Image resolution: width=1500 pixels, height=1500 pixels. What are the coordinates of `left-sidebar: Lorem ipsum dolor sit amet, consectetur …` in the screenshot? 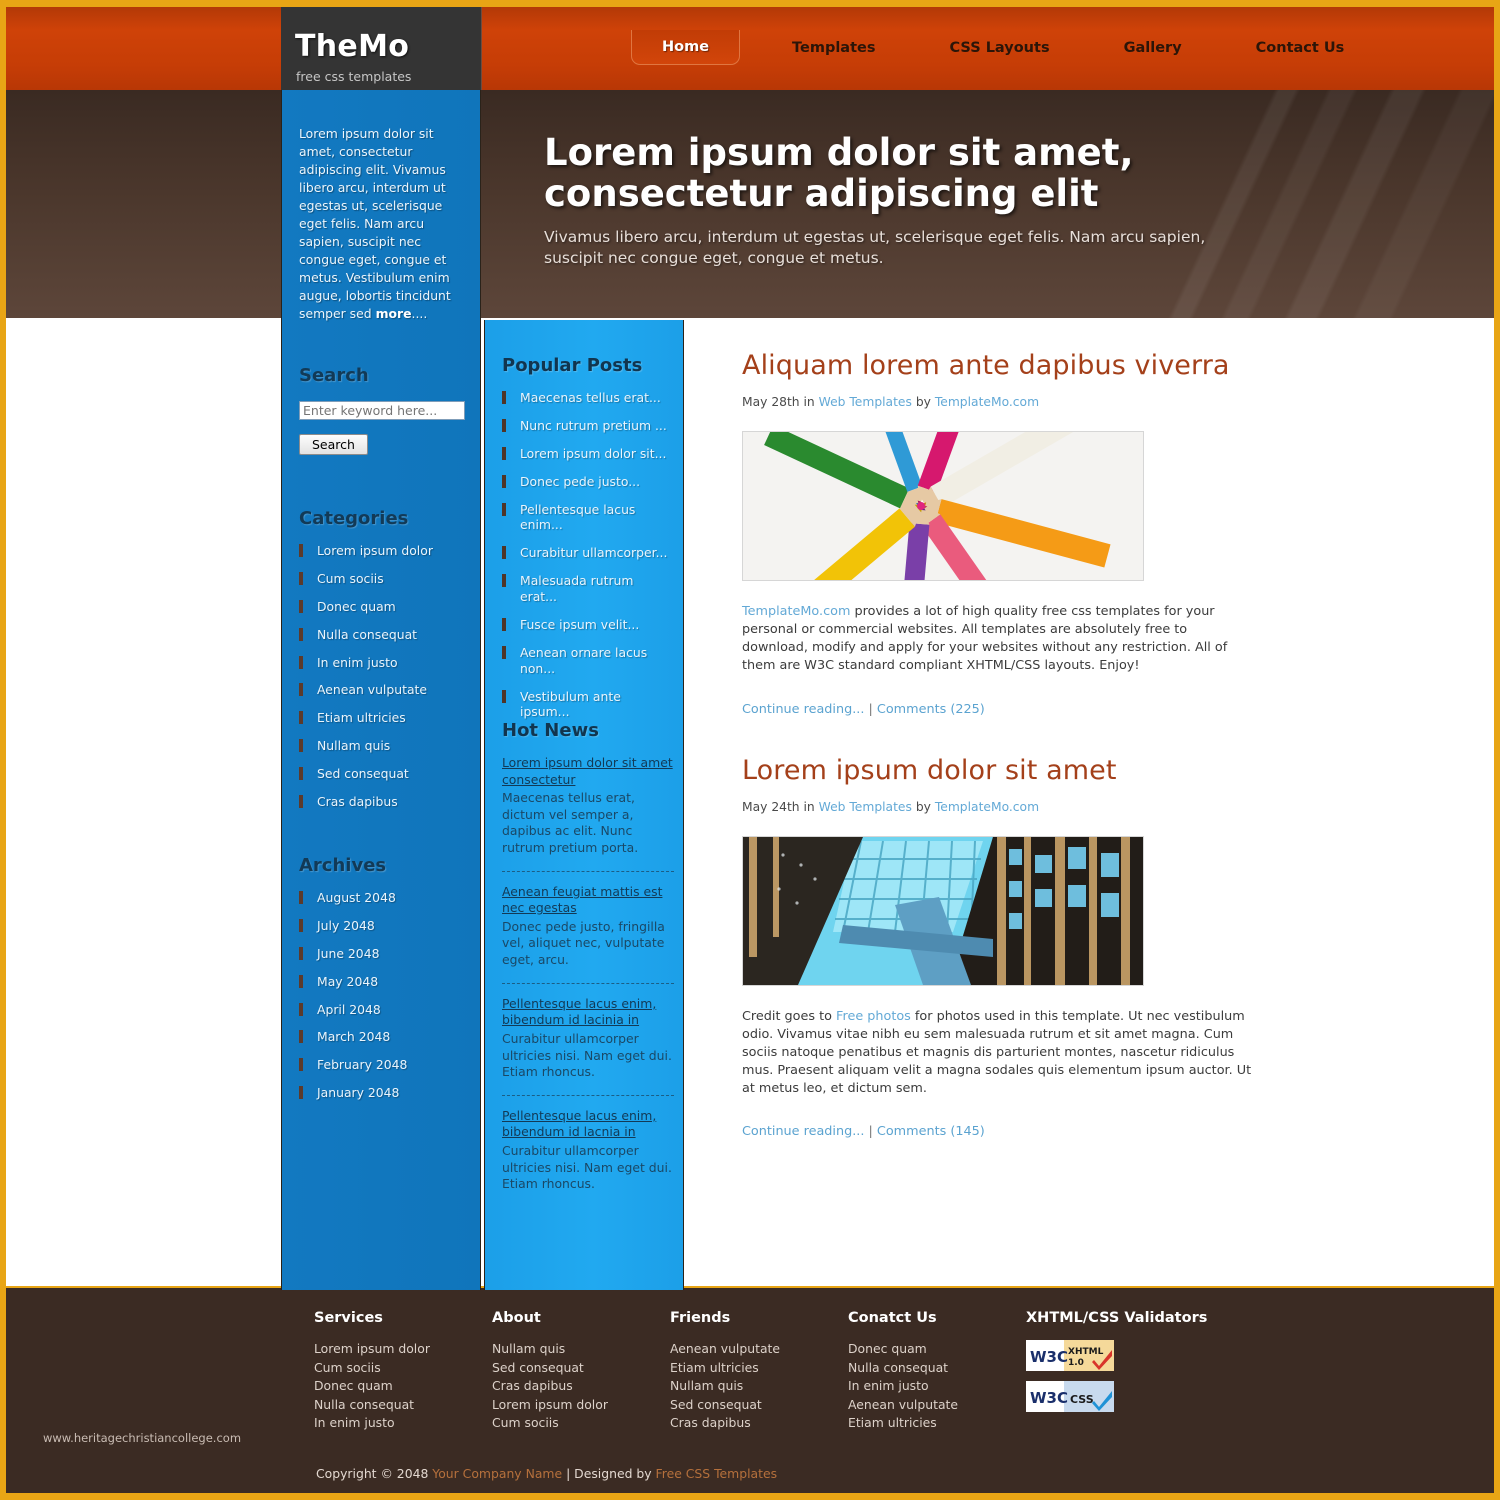 It's located at (381, 690).